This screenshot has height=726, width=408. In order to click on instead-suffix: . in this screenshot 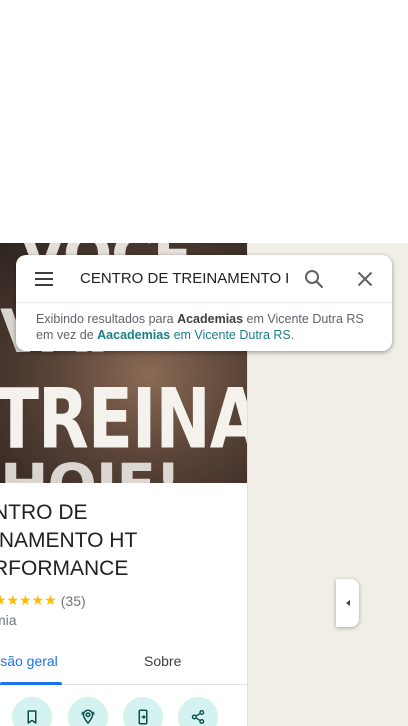, I will do `click(292, 335)`.